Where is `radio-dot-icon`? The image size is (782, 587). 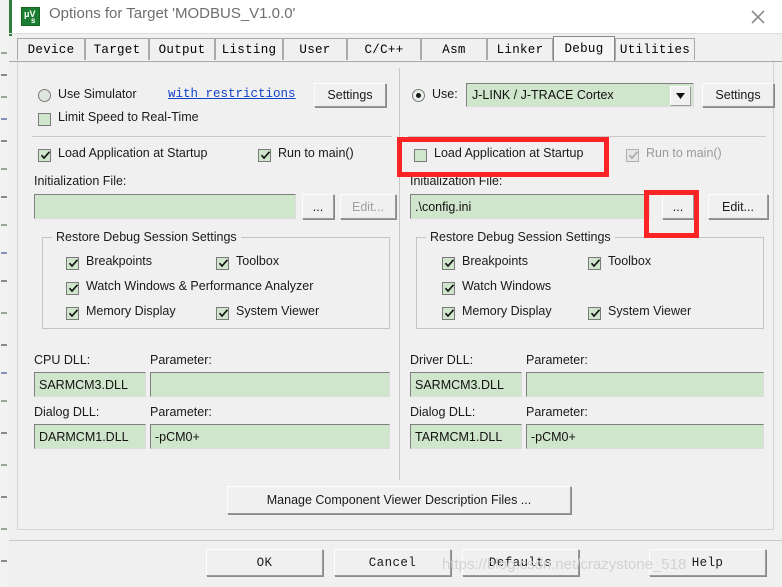 radio-dot-icon is located at coordinates (418, 95).